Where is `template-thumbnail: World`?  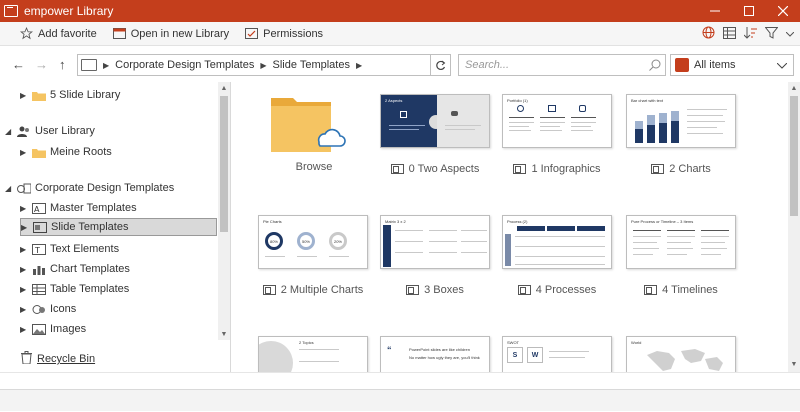 template-thumbnail: World is located at coordinates (681, 354).